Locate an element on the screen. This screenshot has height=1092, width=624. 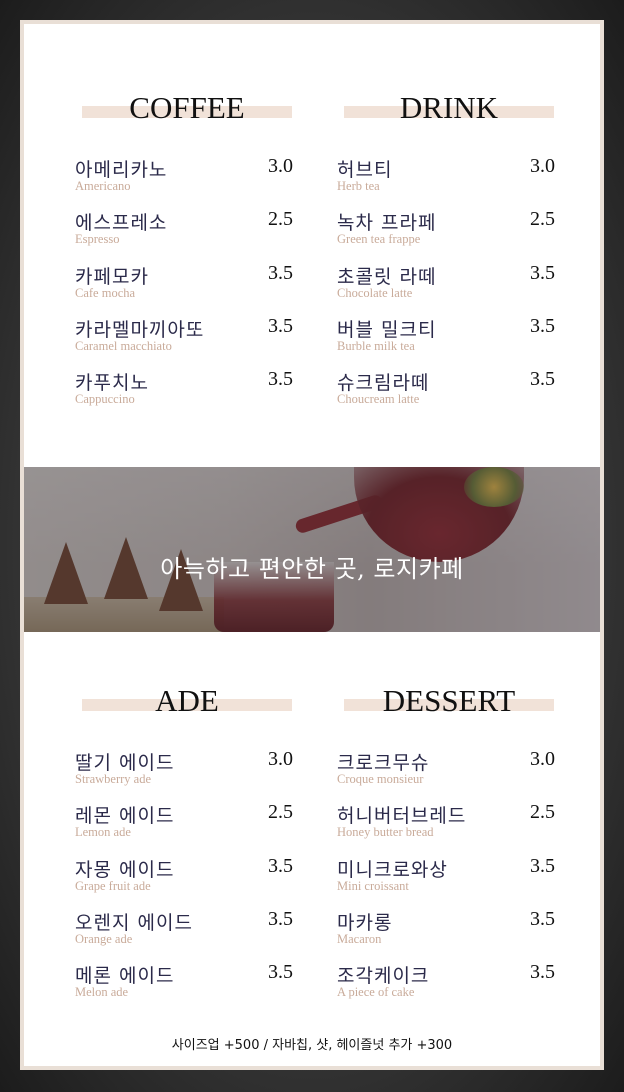
menu-item: 카페모카 Cafe mocha 3.5 is located at coordinates (184, 288).